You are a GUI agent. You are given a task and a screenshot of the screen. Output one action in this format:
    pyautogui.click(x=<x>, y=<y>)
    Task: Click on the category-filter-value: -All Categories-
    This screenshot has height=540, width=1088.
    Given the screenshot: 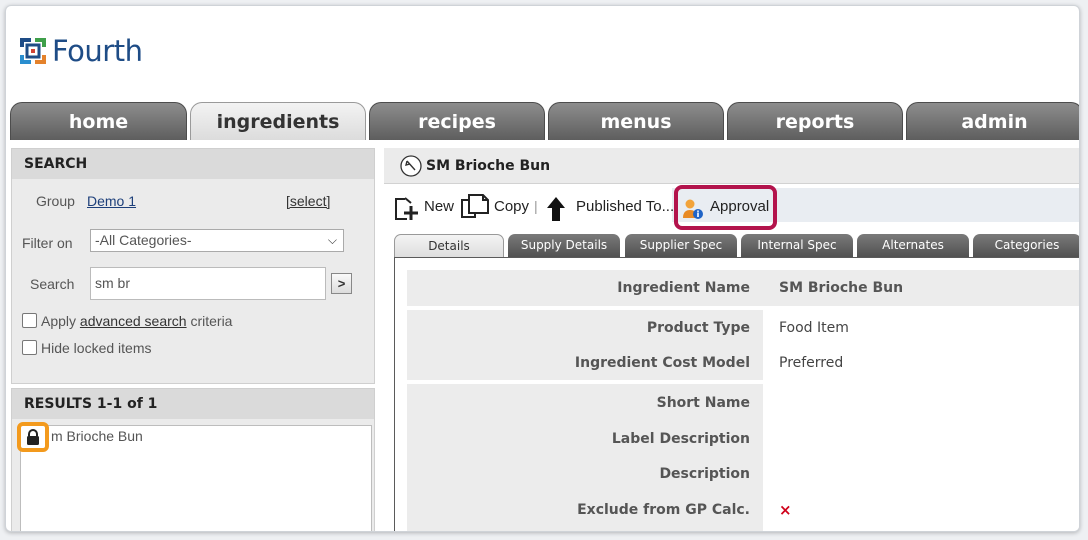 What is the action you would take?
    pyautogui.click(x=143, y=240)
    